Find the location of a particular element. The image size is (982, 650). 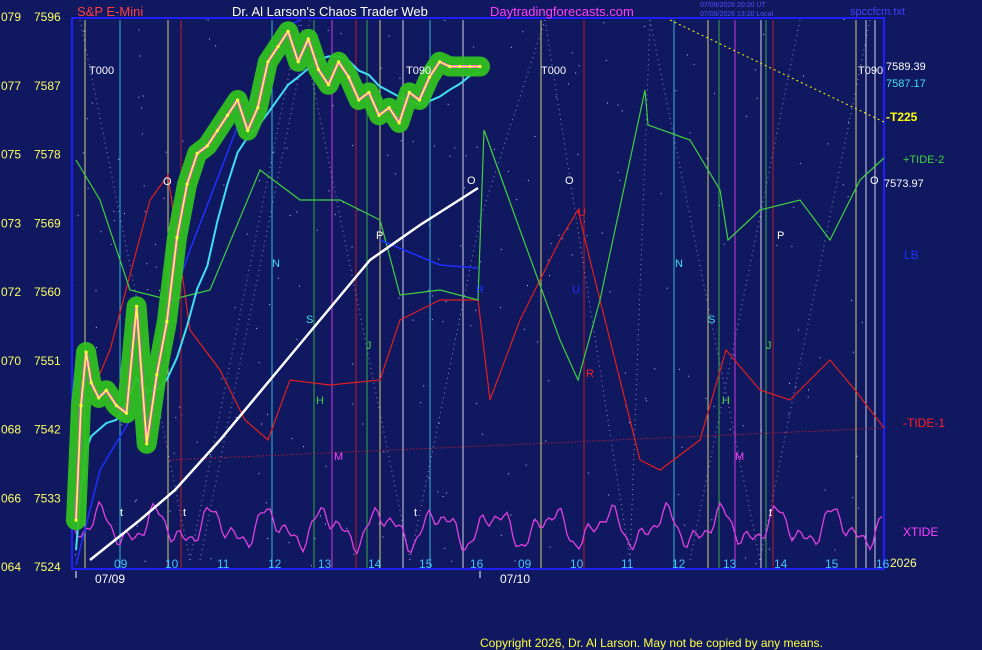

cycle-label: T090 is located at coordinates (870, 71).